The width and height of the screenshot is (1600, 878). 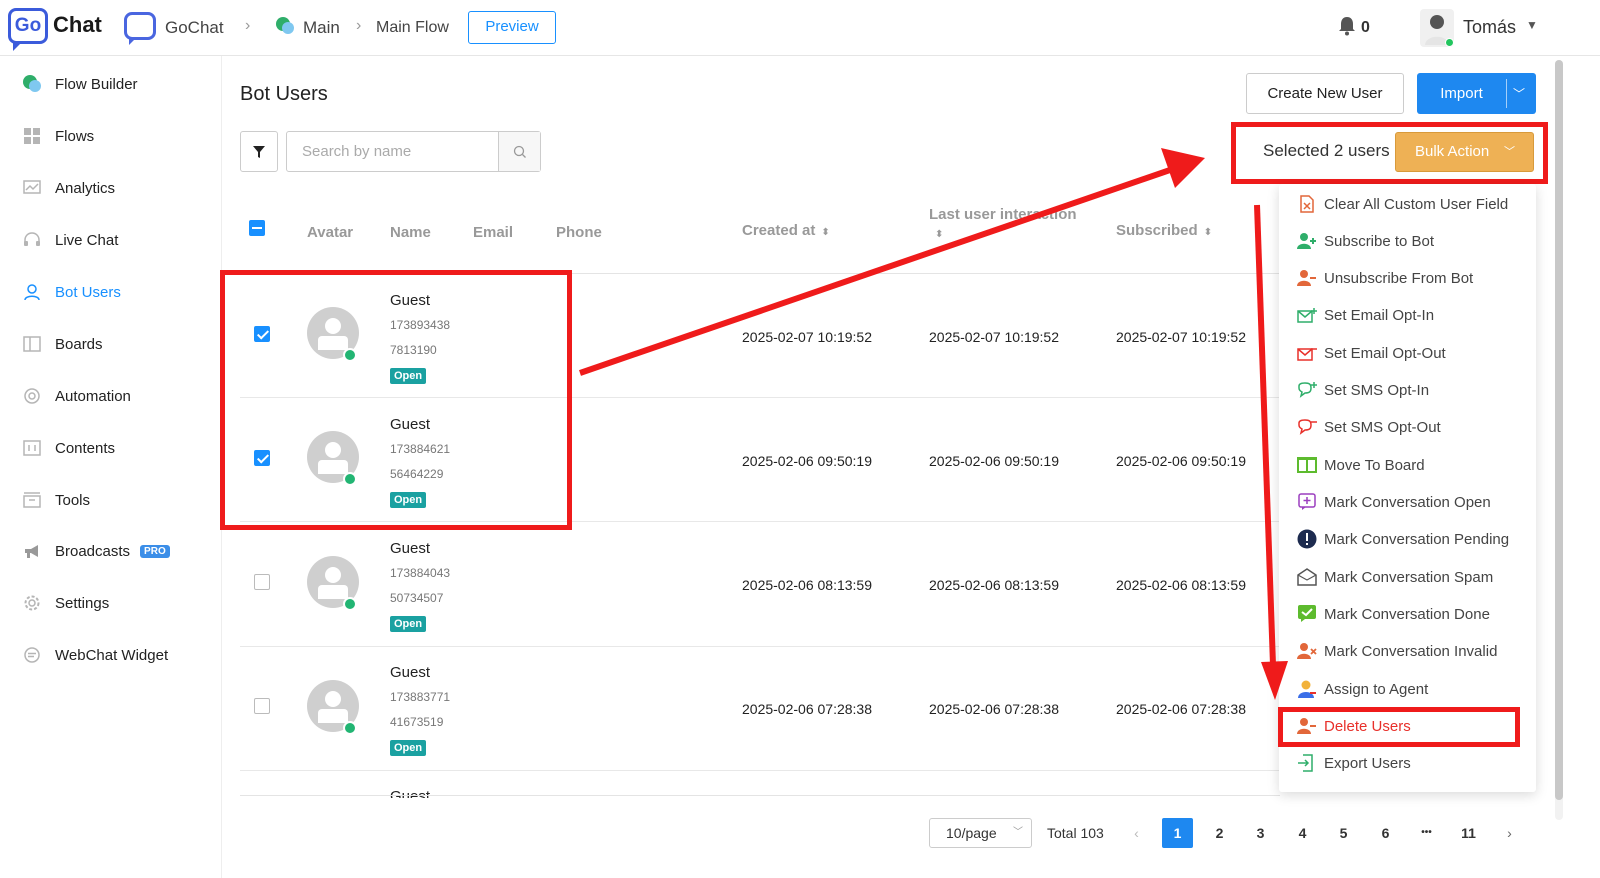 What do you see at coordinates (1307, 465) in the screenshot?
I see `board-move-icon` at bounding box center [1307, 465].